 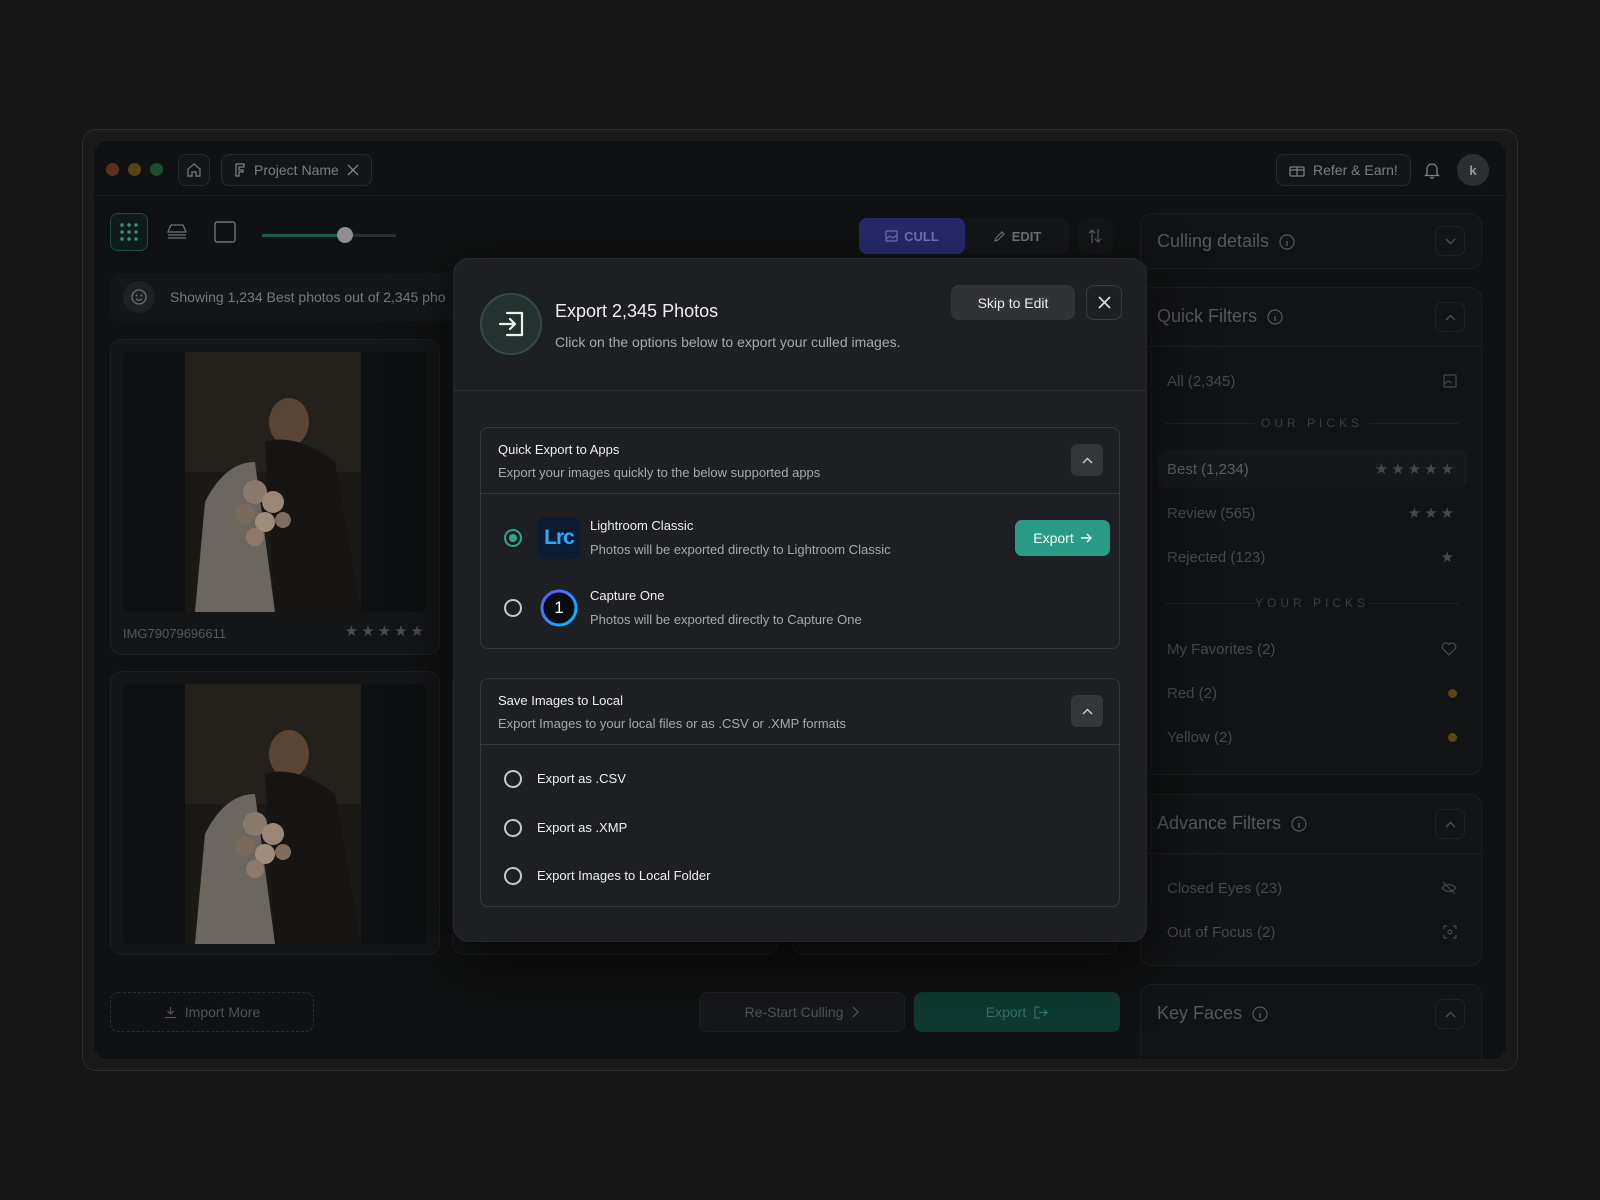 What do you see at coordinates (1355, 170) in the screenshot?
I see `refer-earn-label: Refer & Earn!` at bounding box center [1355, 170].